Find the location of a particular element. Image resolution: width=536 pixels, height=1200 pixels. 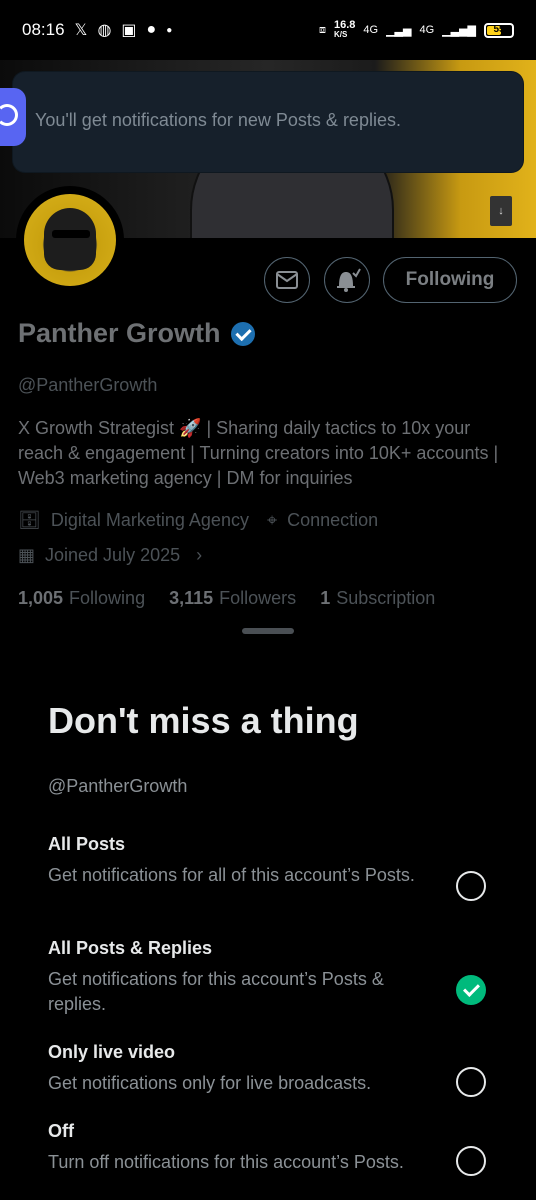

chevron-right-icon: › is located at coordinates (199, 555).